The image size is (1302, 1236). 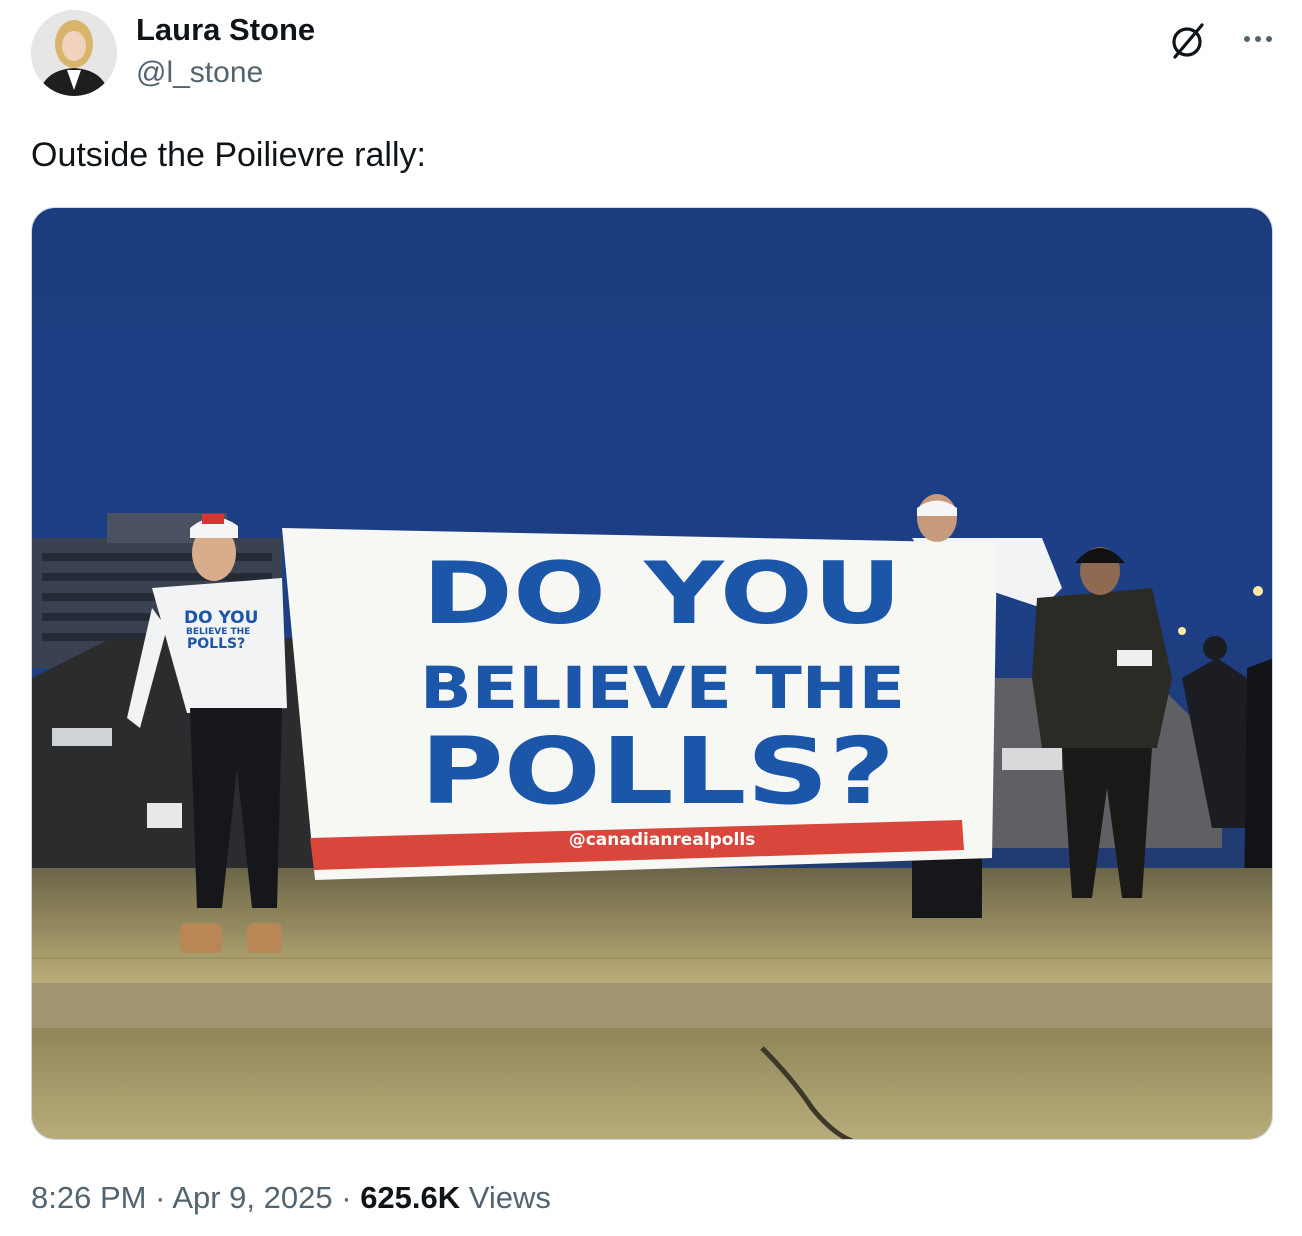 I want to click on avatar-image, so click(x=74, y=53).